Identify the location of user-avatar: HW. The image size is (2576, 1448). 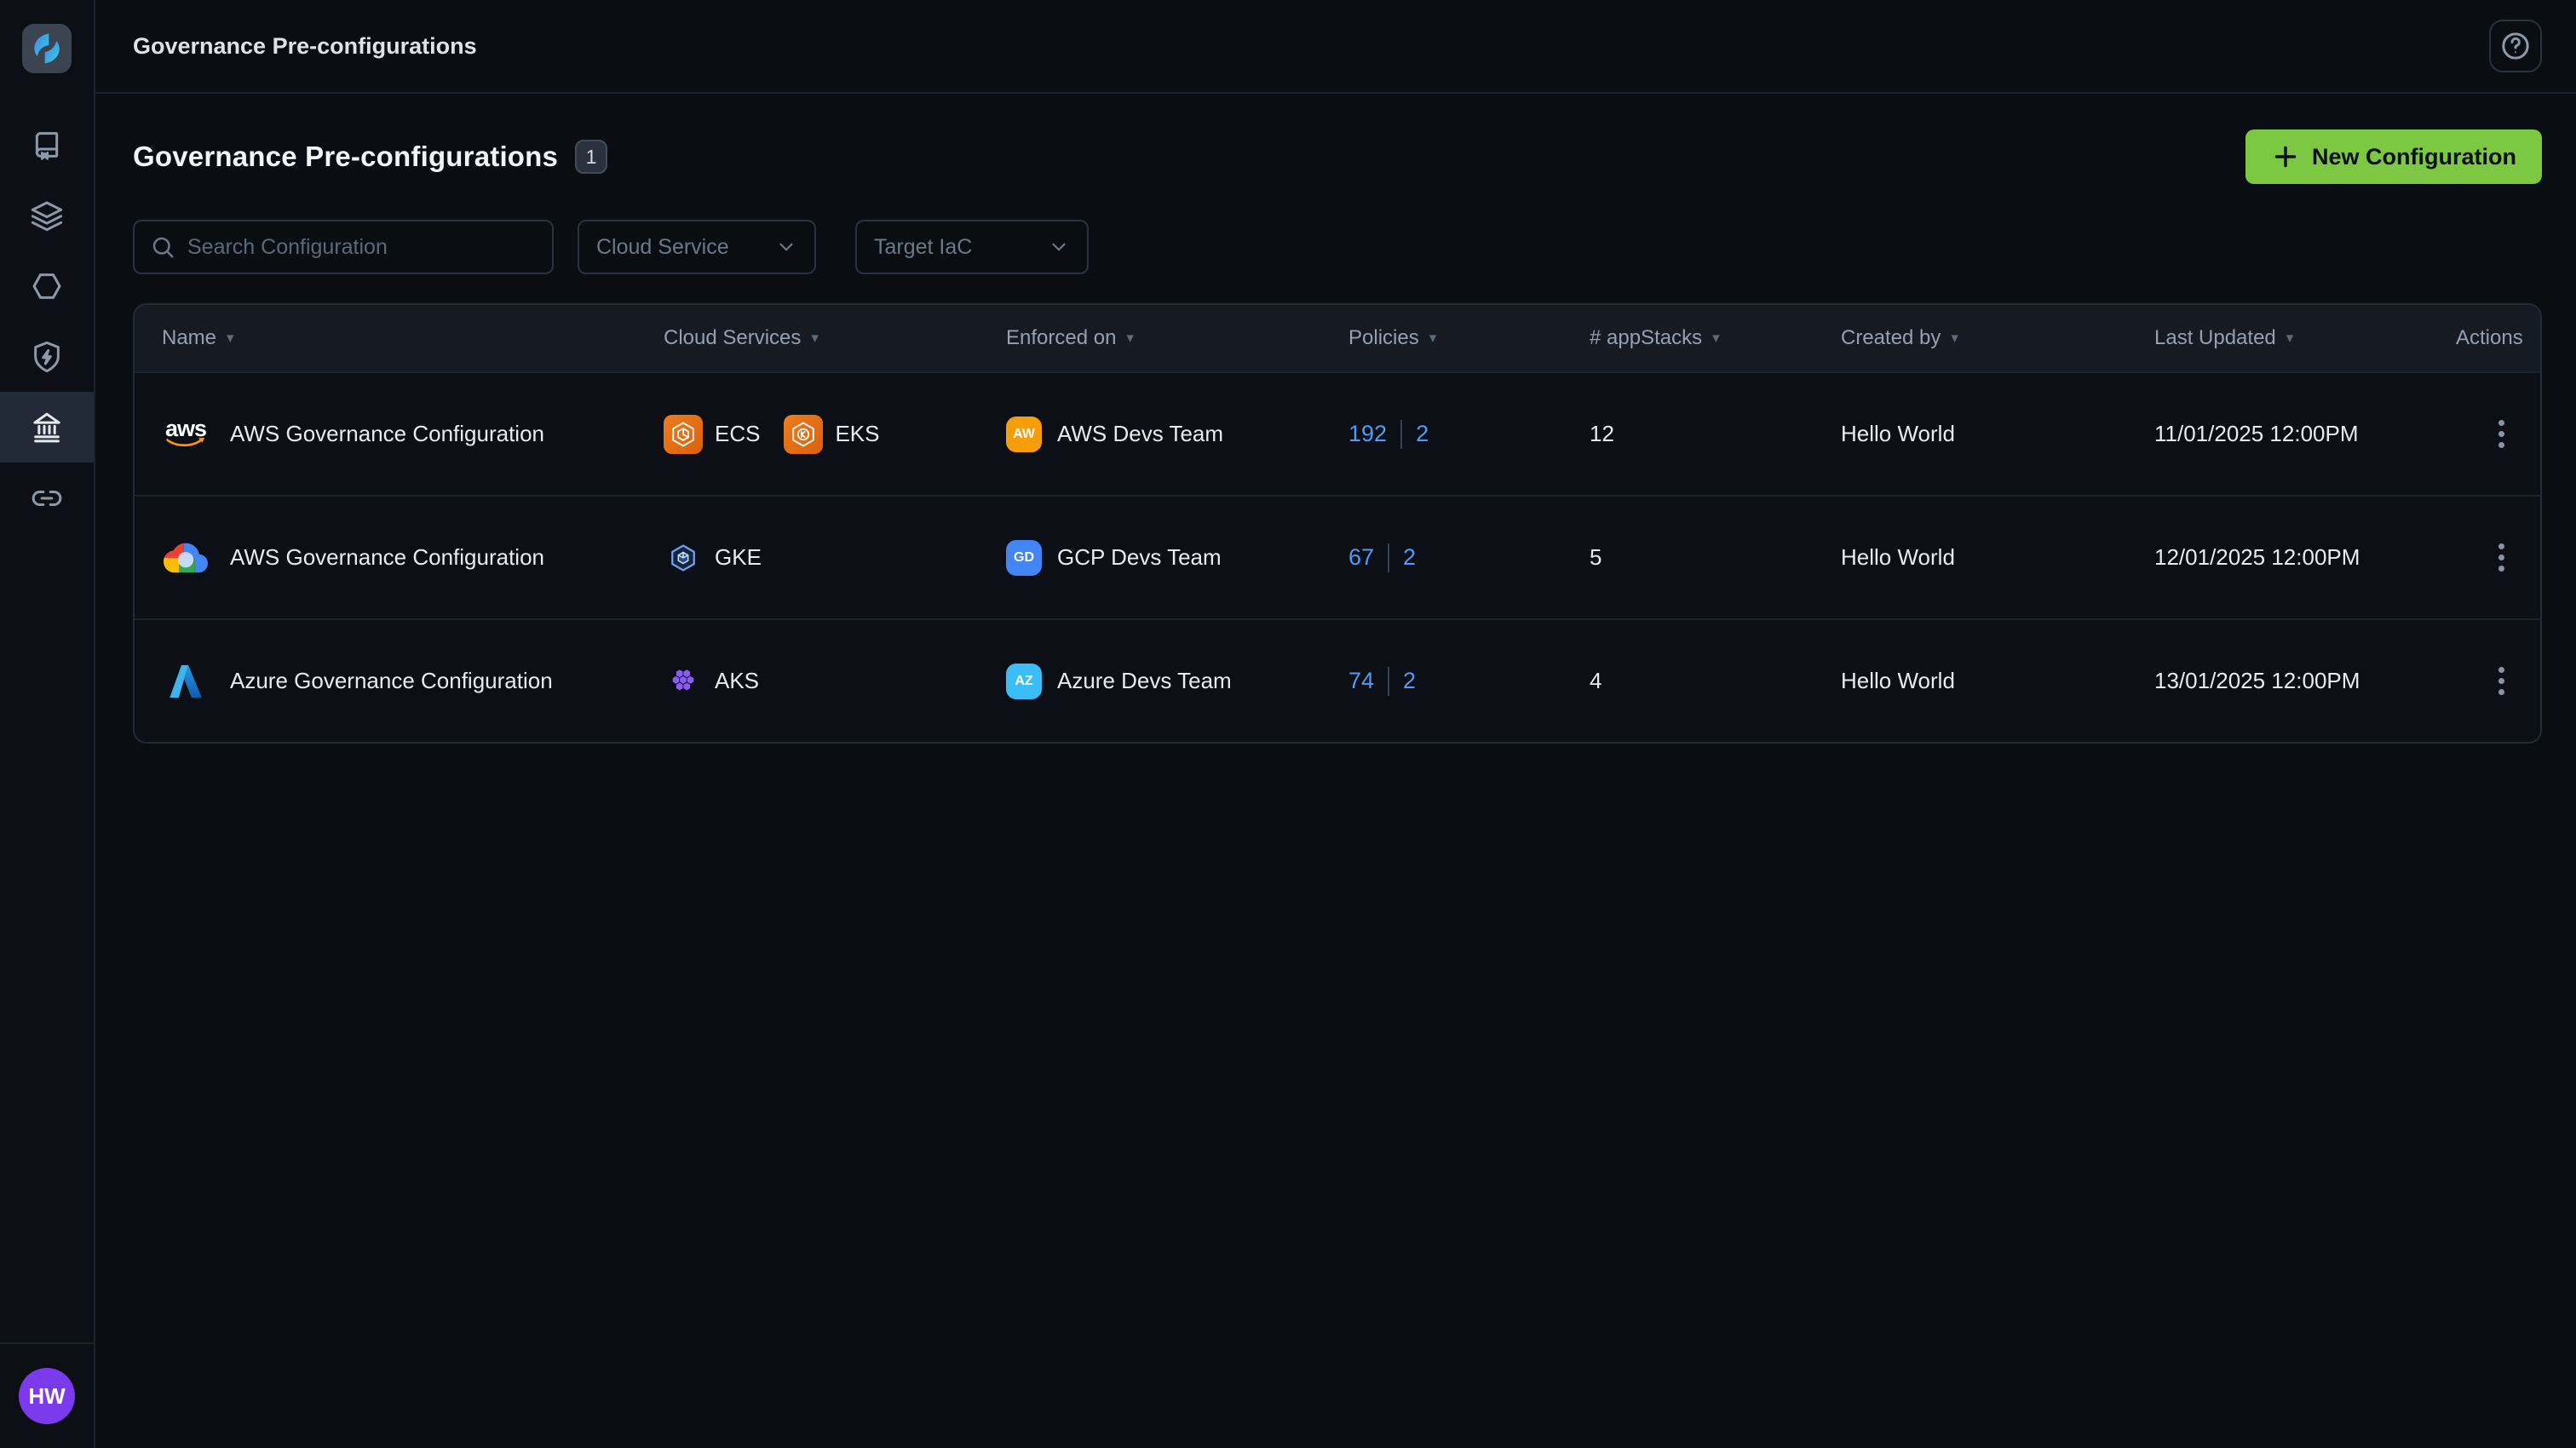
(47, 1396).